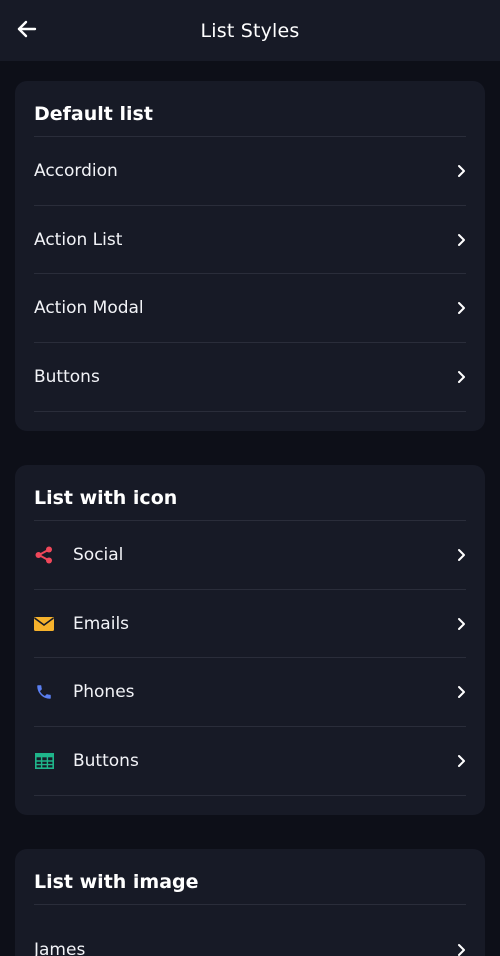  I want to click on app-header: List Styles, so click(250, 30).